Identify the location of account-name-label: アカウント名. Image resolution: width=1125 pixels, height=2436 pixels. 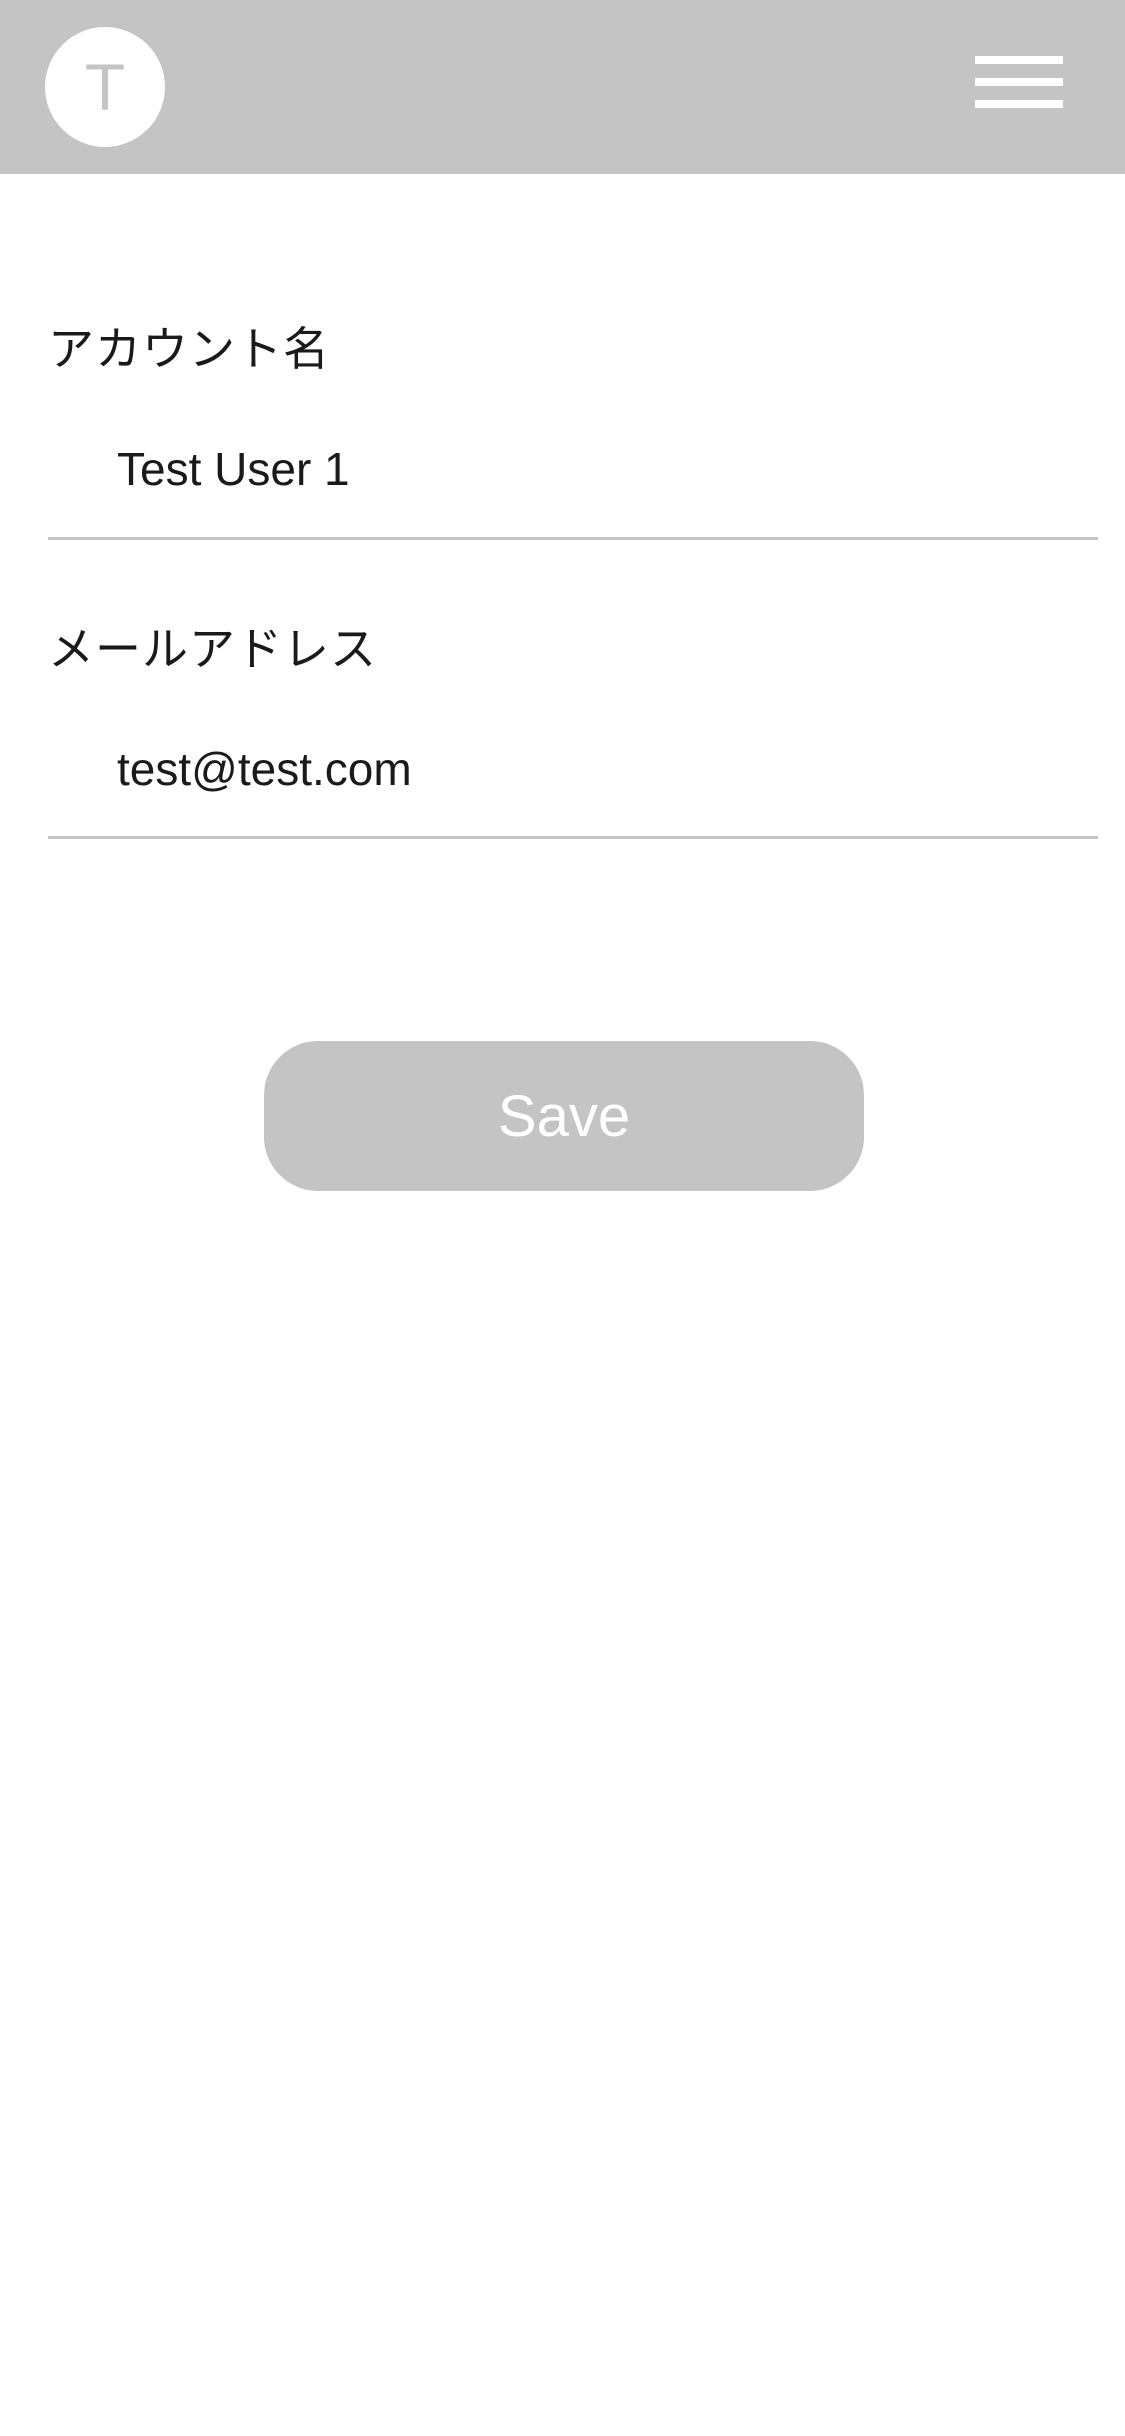
(189, 349).